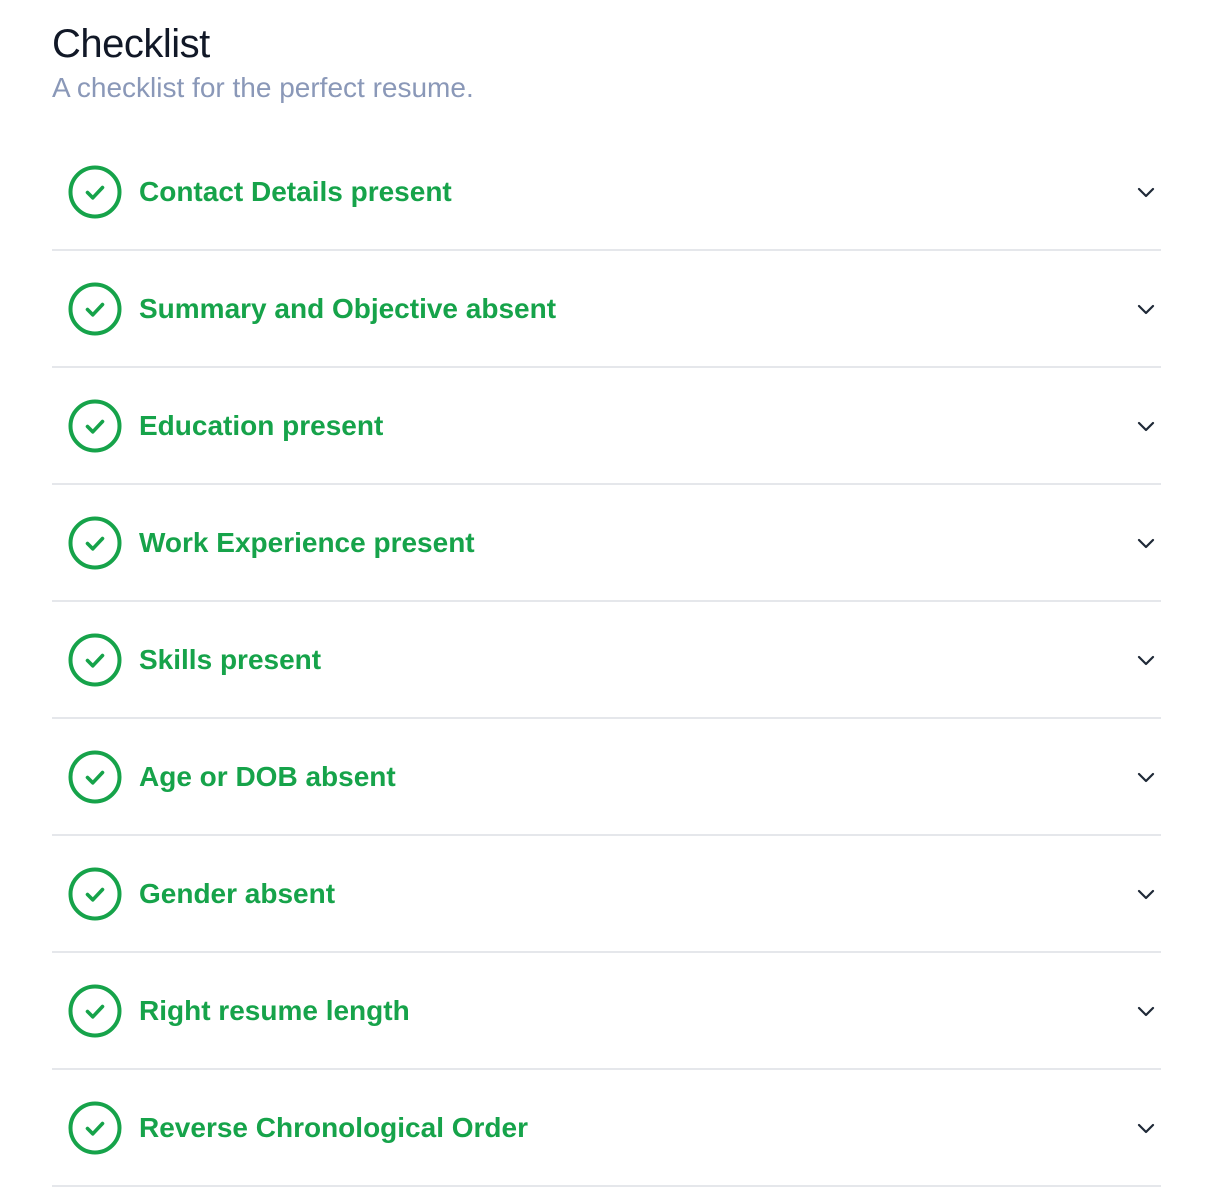 The height and width of the screenshot is (1203, 1218). I want to click on page-subtitle: A checklist for the perfect resume., so click(263, 87).